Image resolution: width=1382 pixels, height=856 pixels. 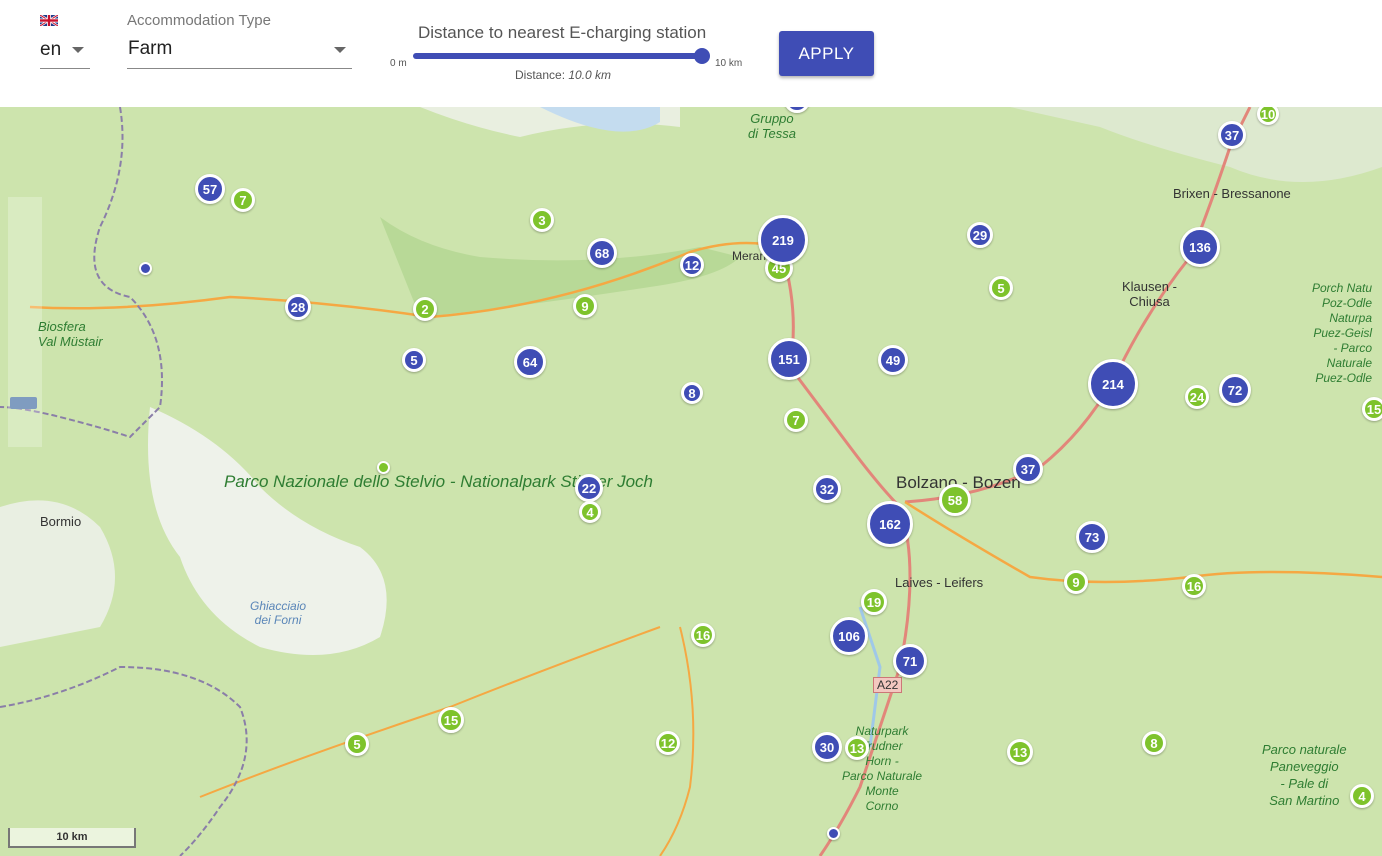 I want to click on marker-cluster: 22, so click(x=589, y=488).